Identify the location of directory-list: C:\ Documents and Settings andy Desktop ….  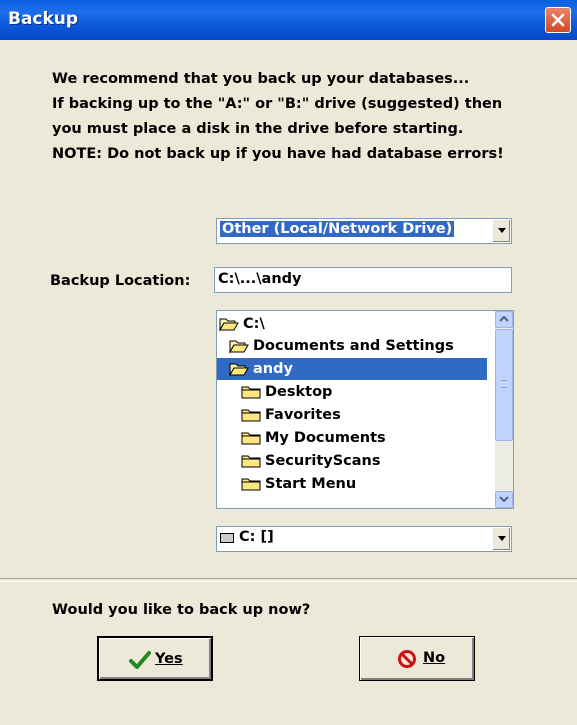
(365, 409).